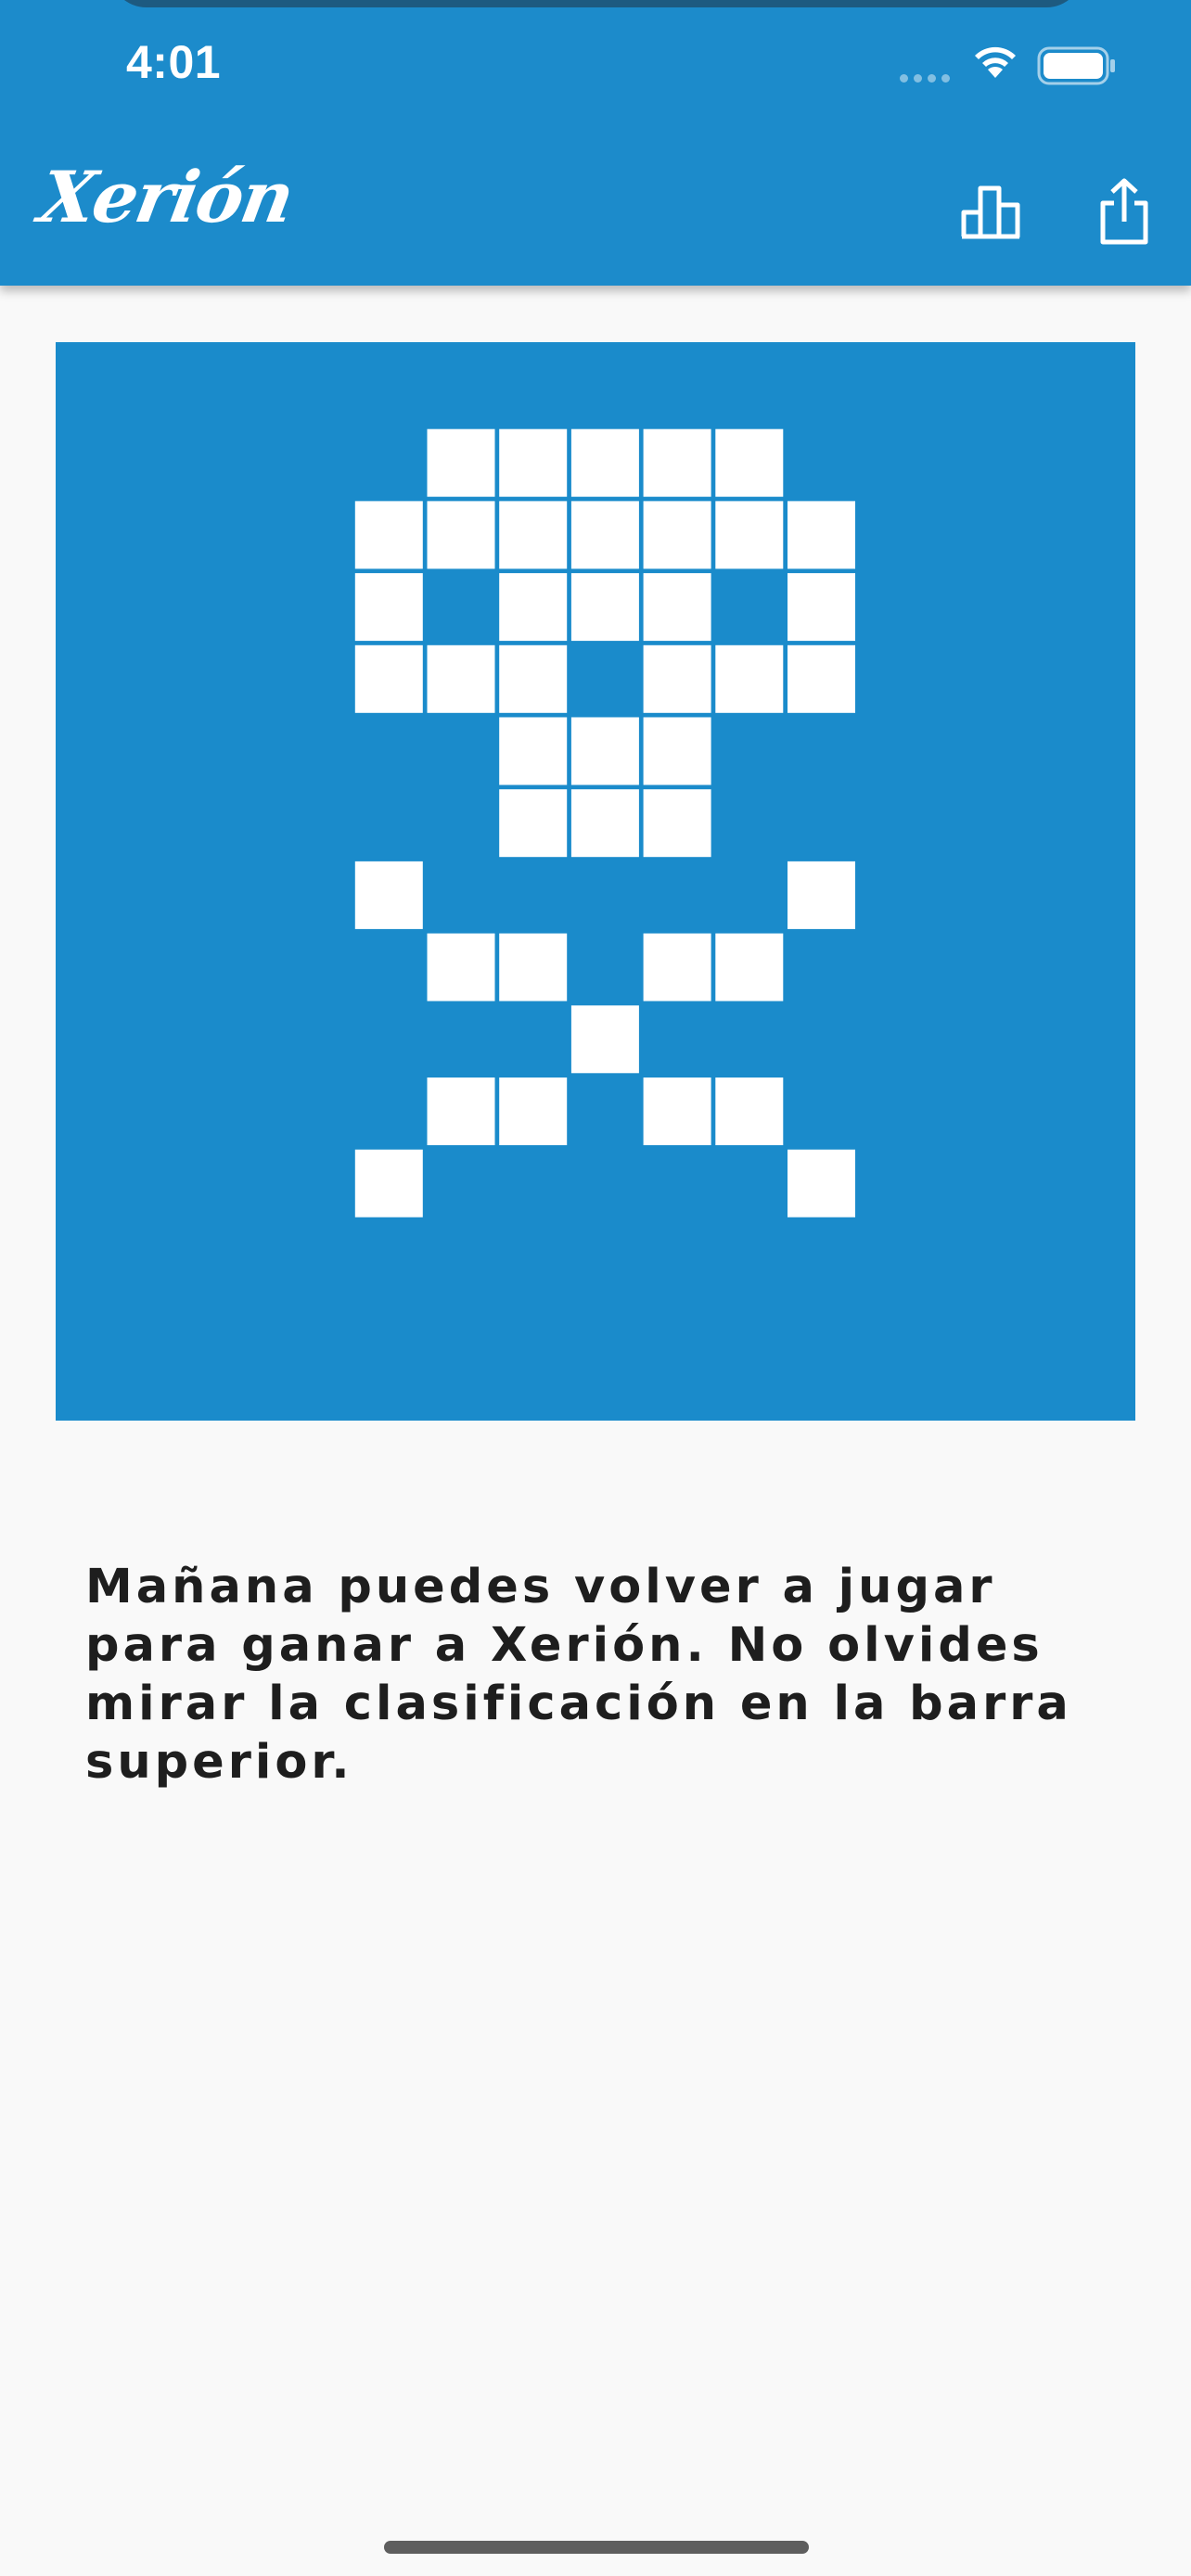  Describe the element at coordinates (595, 143) in the screenshot. I see `app-header: 4:01 Xerión` at that location.